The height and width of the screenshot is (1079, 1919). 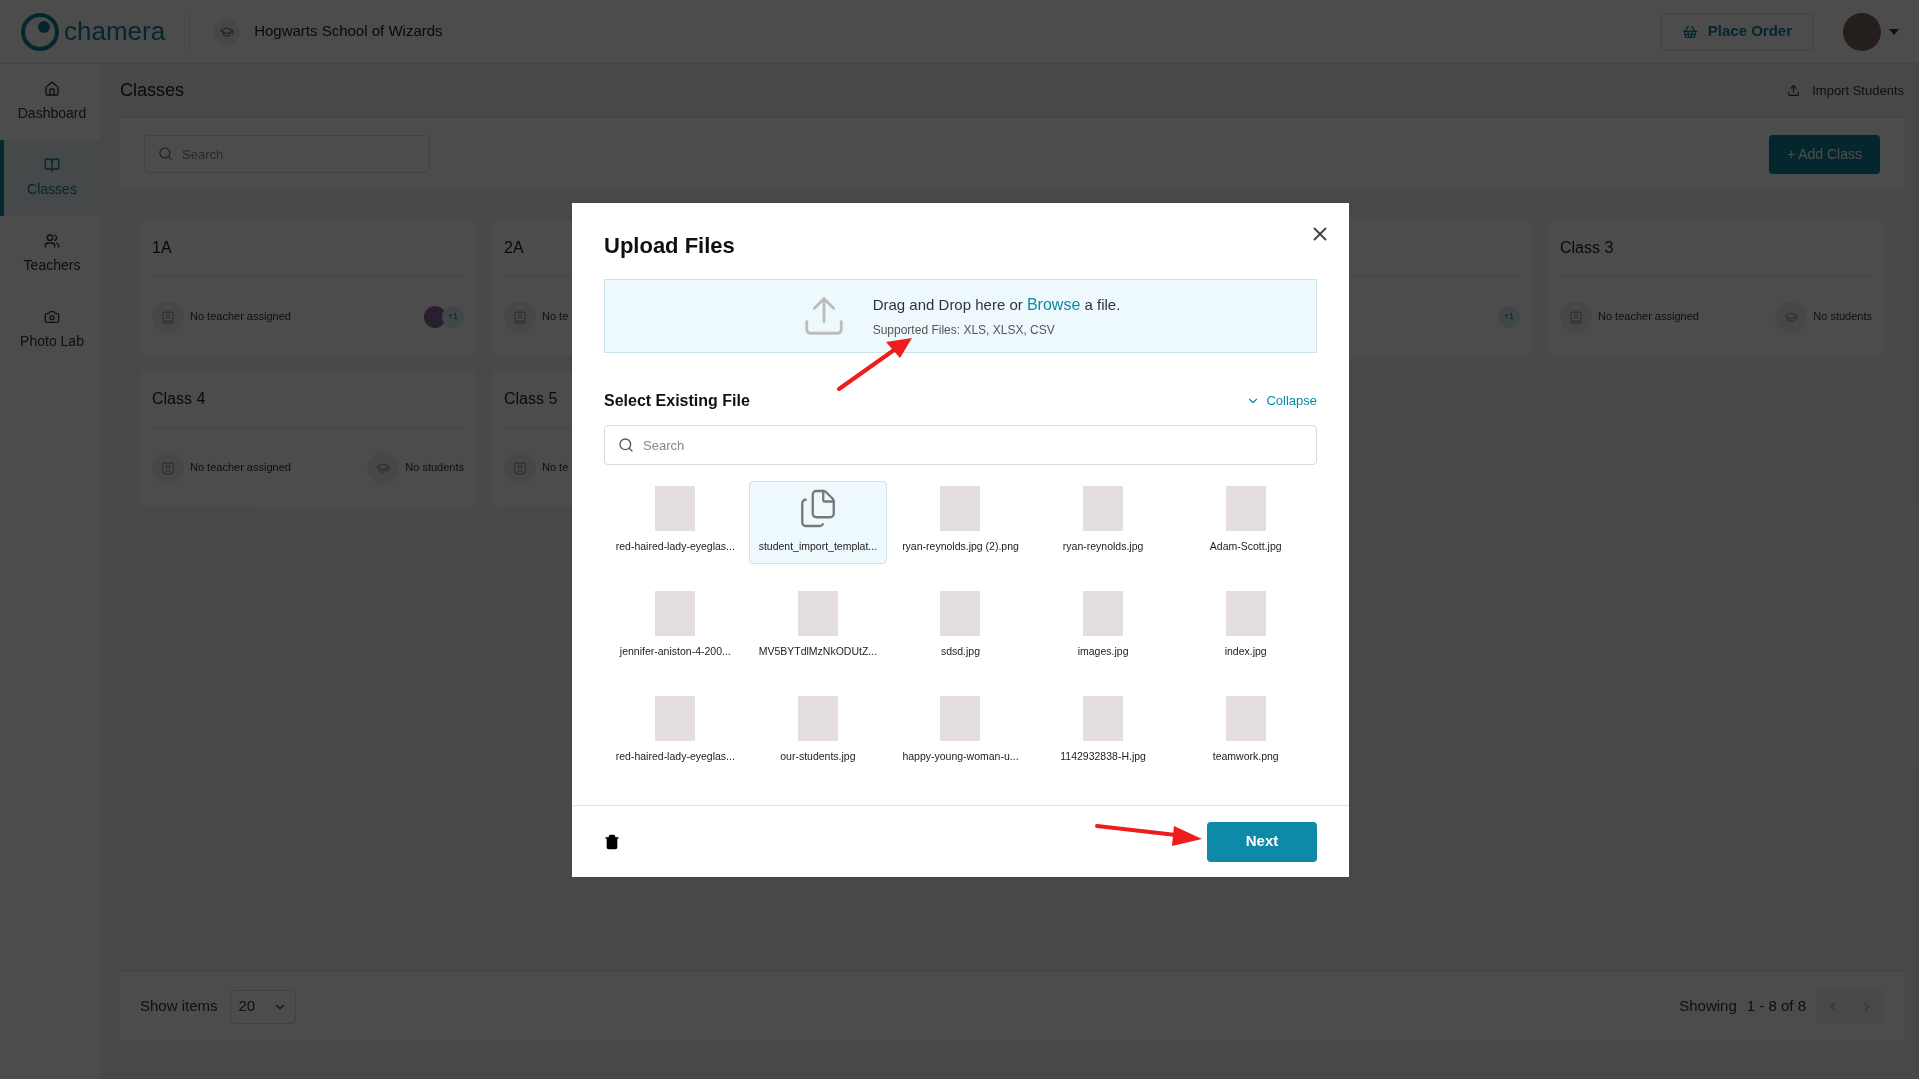 I want to click on trash-icon, so click(x=612, y=841).